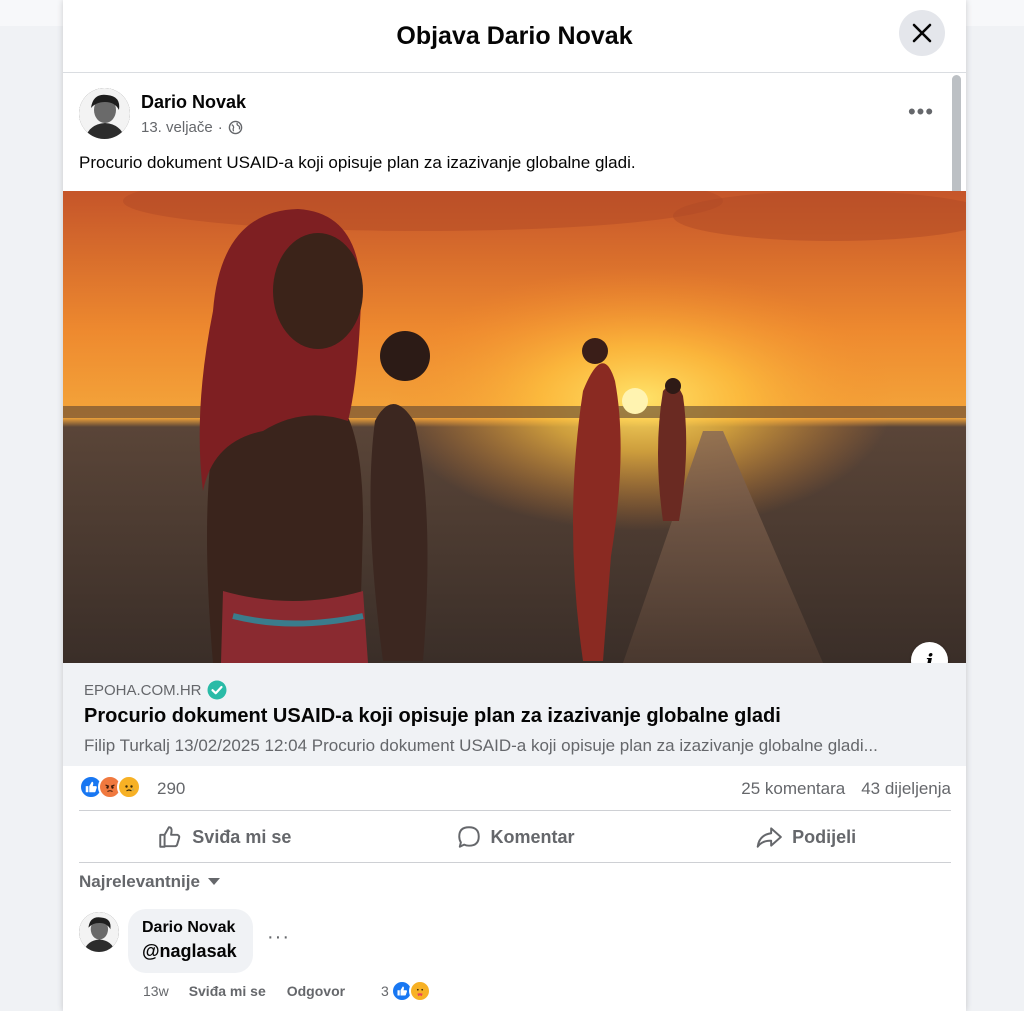 The image size is (1024, 1011). What do you see at coordinates (385, 991) in the screenshot?
I see `comment-reaction-count: 3` at bounding box center [385, 991].